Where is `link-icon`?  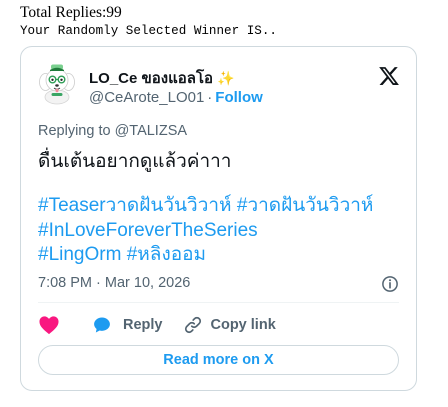
link-icon is located at coordinates (192, 325).